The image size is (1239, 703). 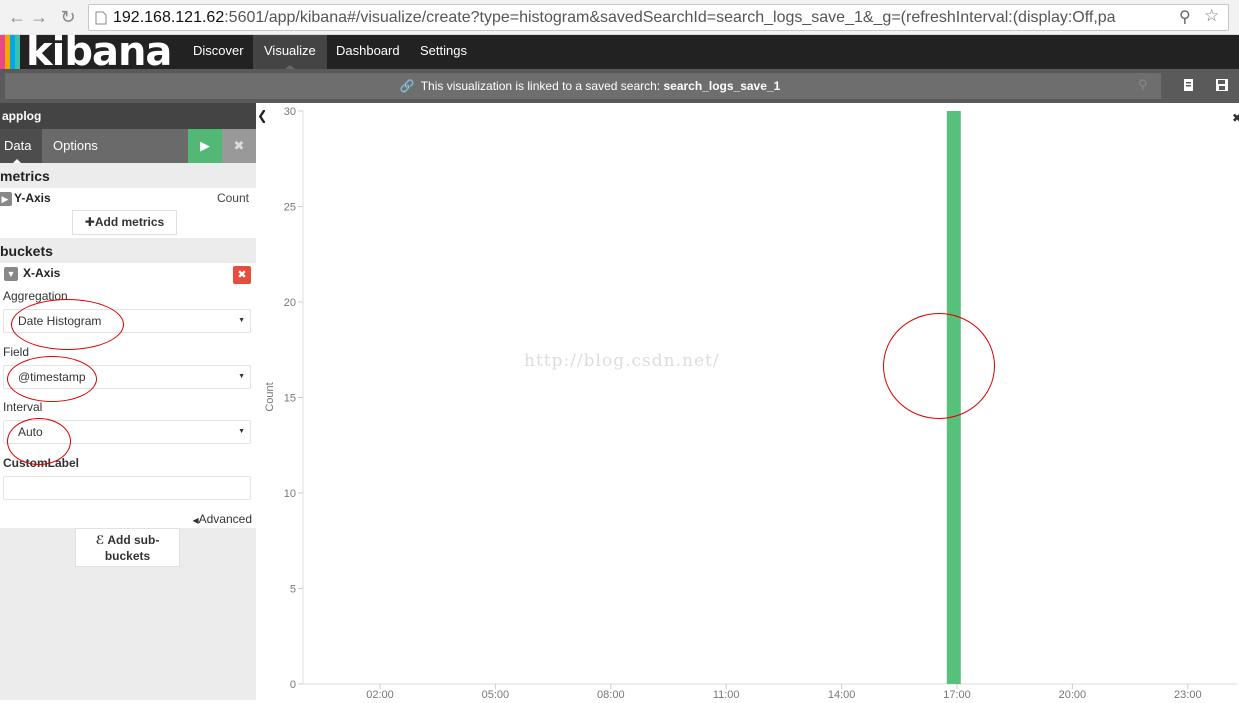 What do you see at coordinates (222, 519) in the screenshot?
I see `advanced-toggle: ◀Advanced` at bounding box center [222, 519].